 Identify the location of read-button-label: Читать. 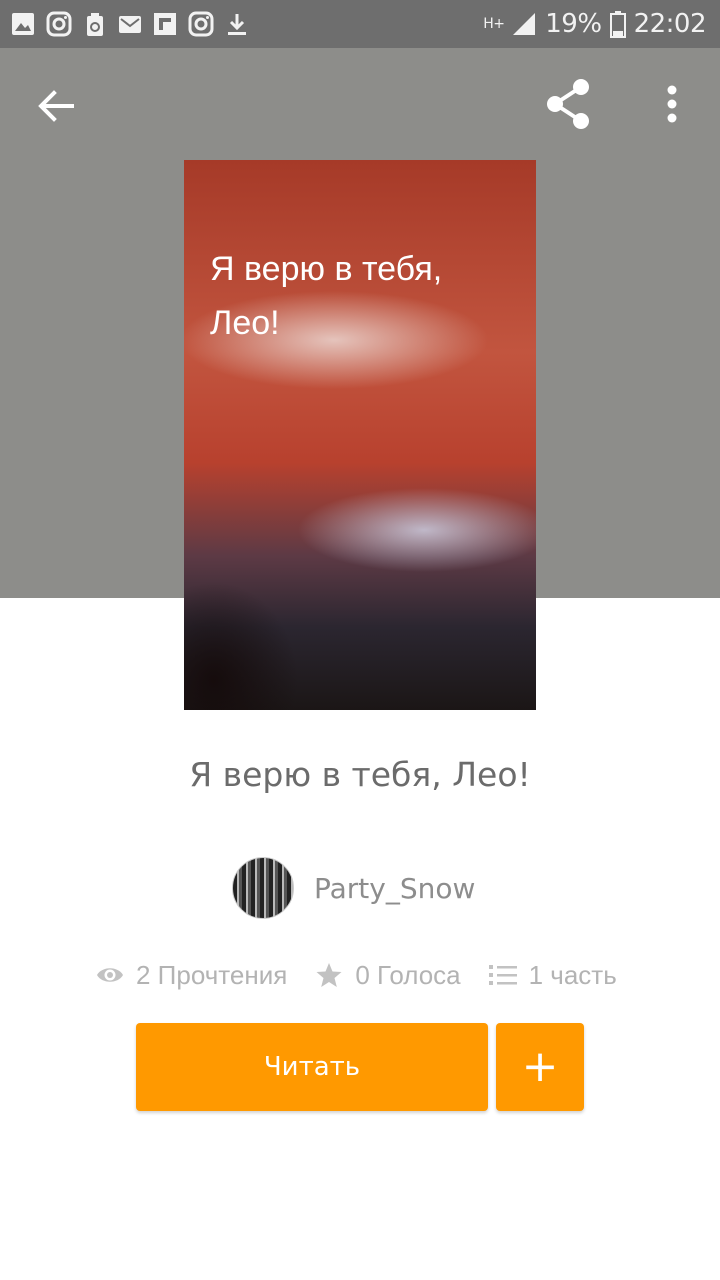
(312, 1067).